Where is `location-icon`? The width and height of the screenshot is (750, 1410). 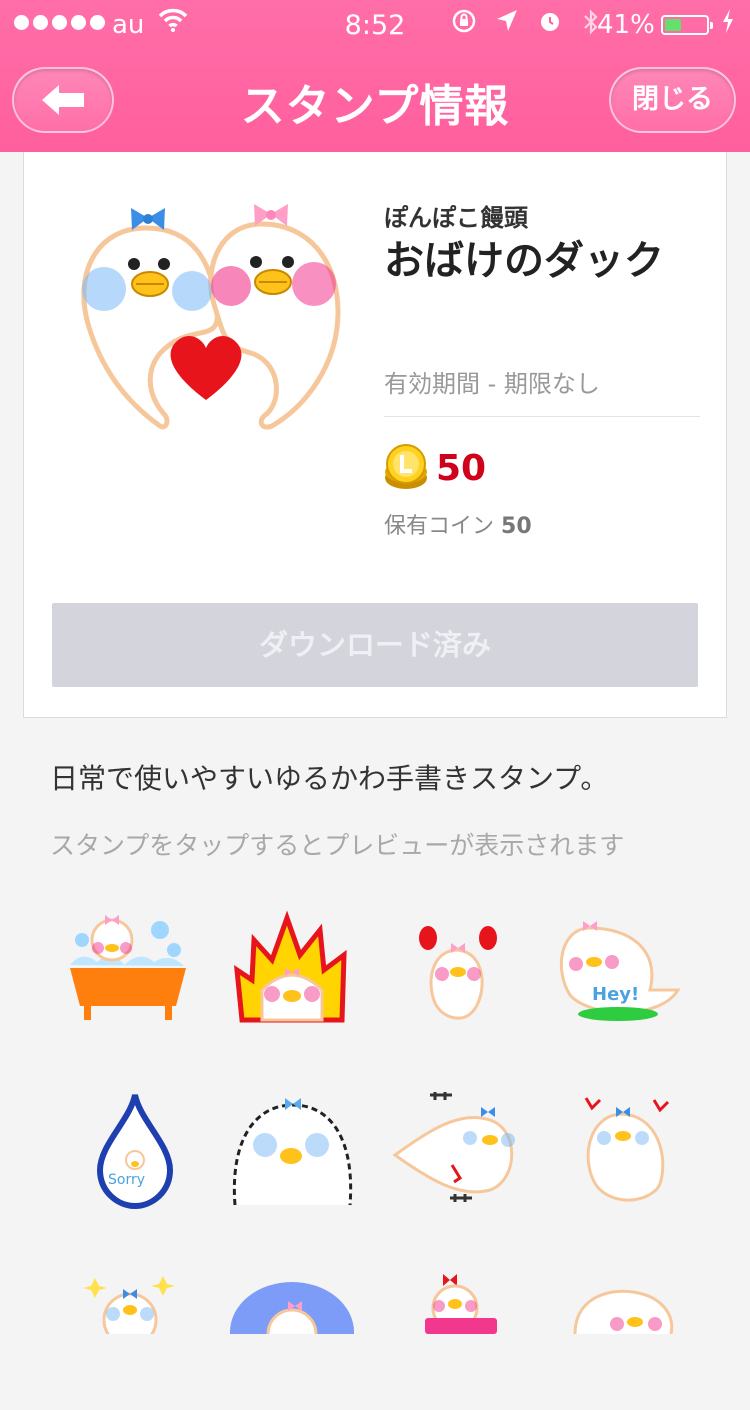 location-icon is located at coordinates (507, 25).